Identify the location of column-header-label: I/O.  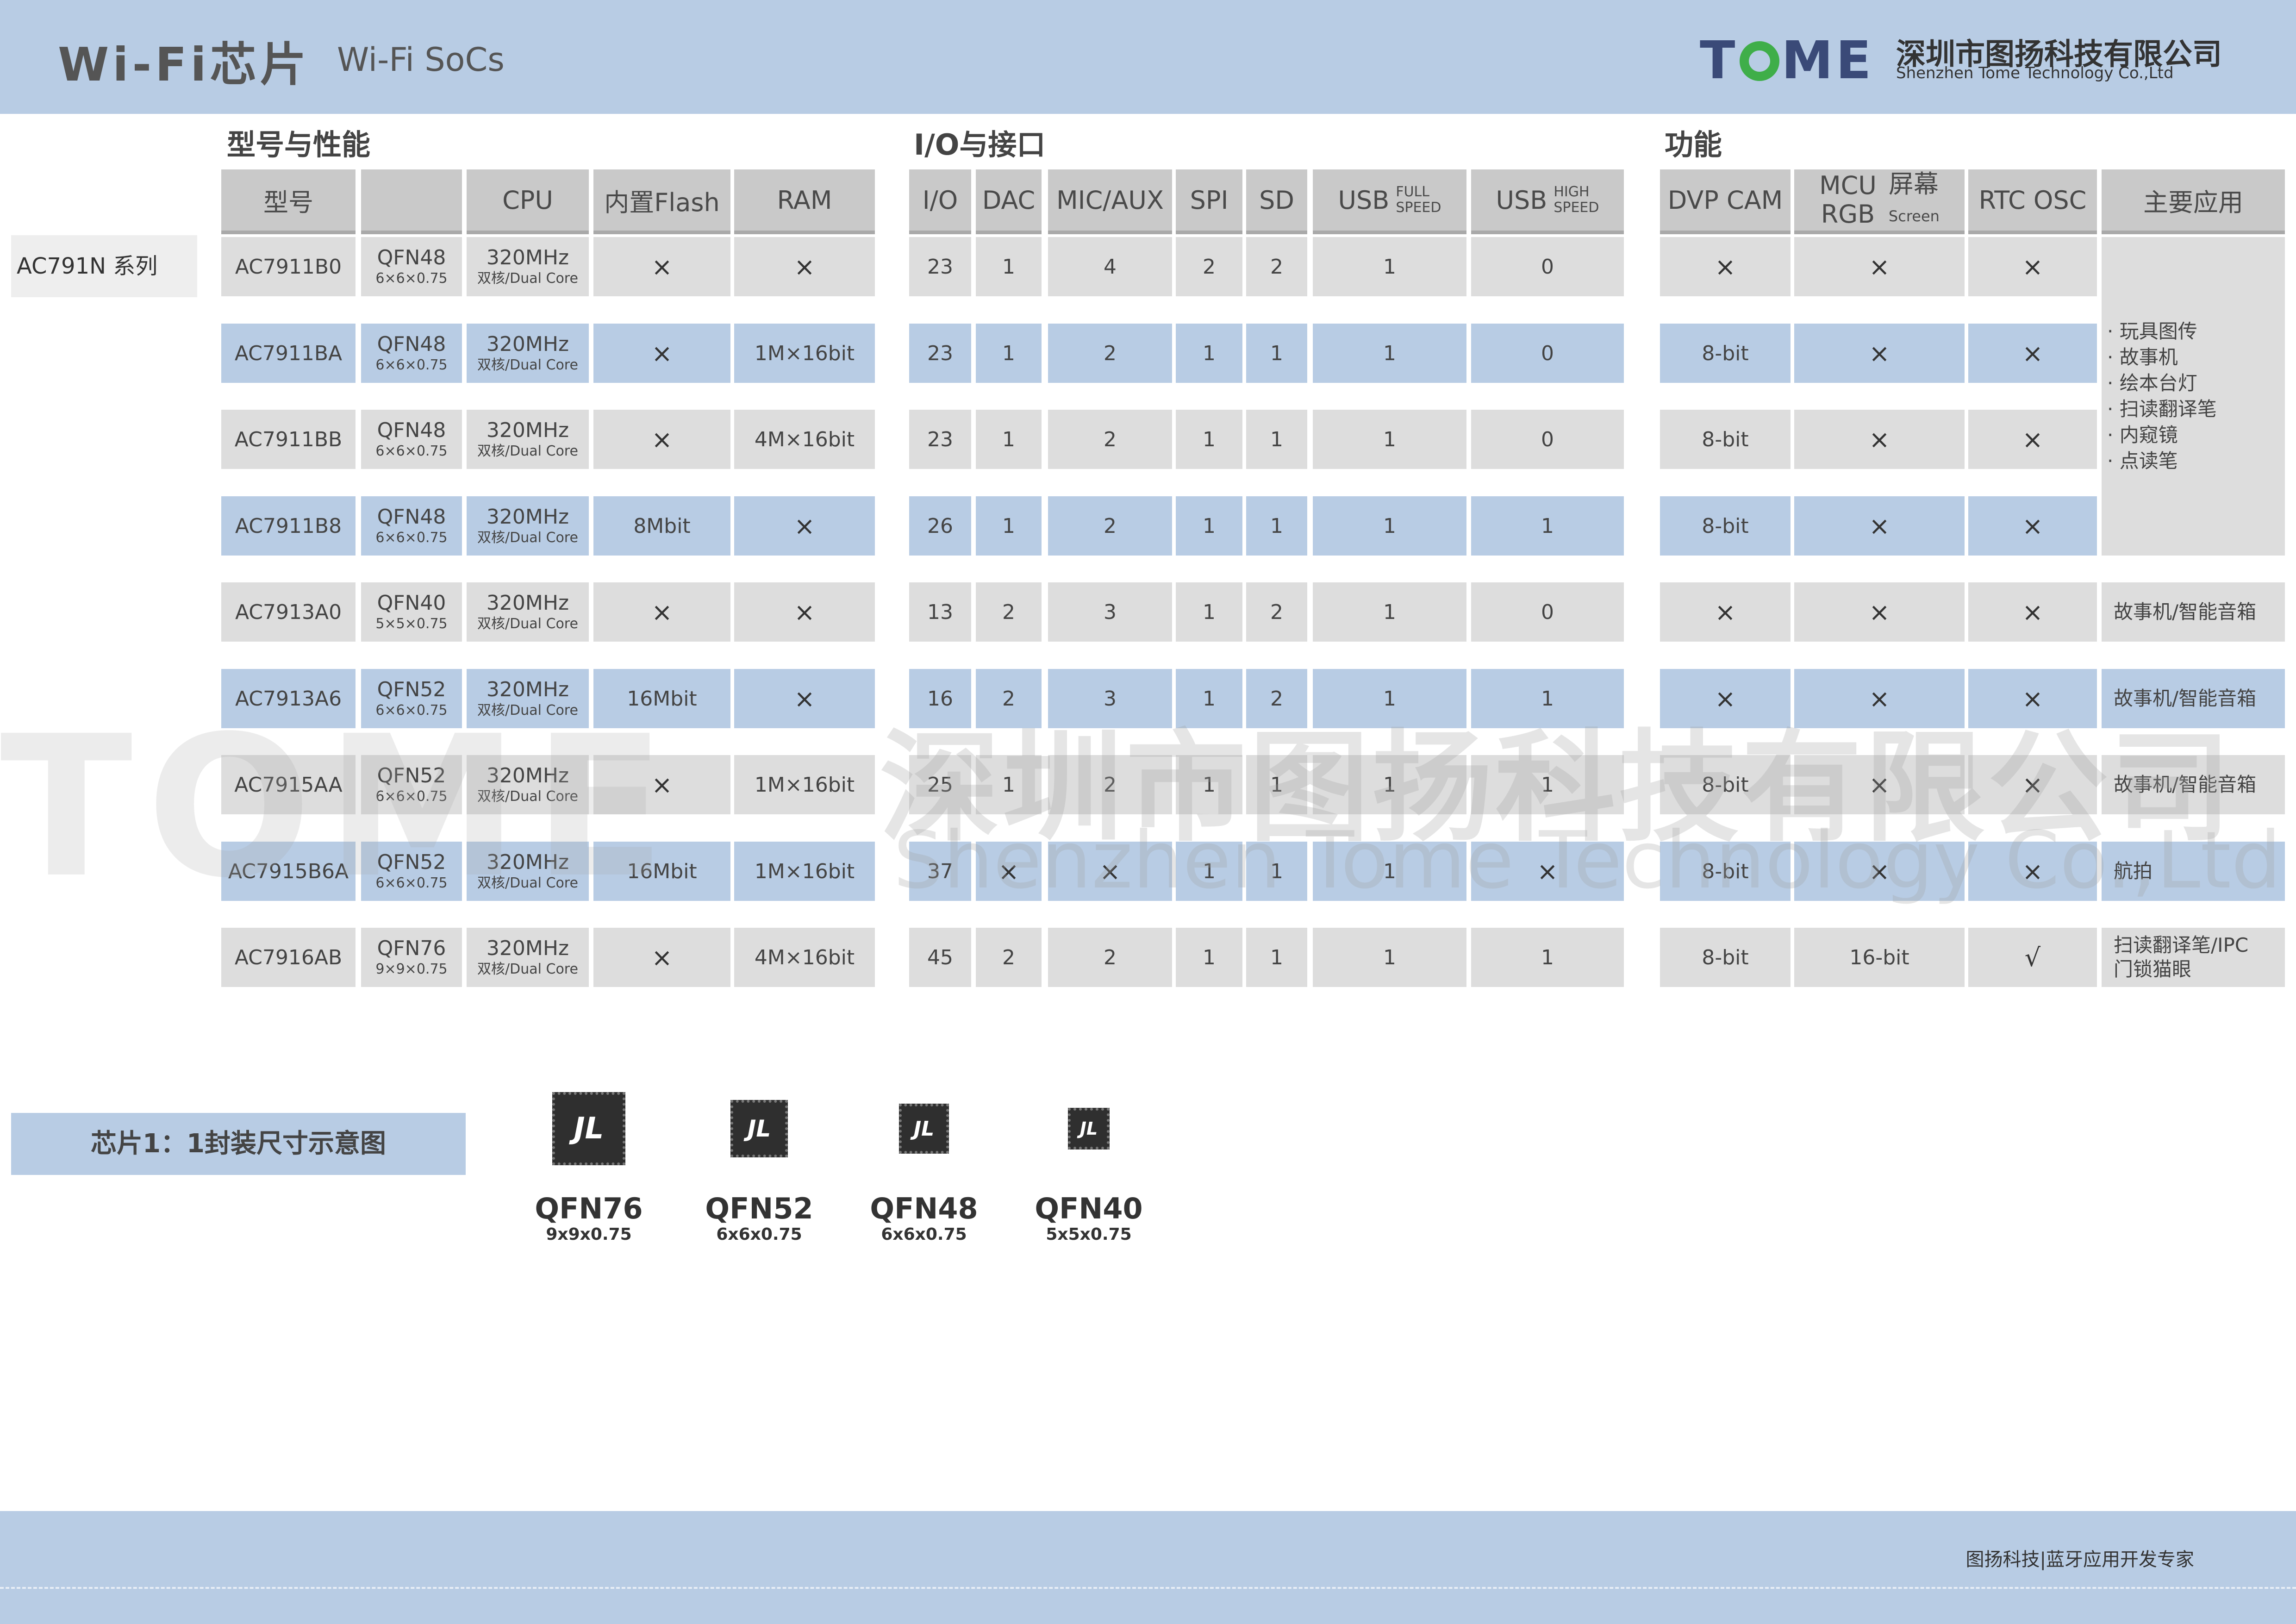
(940, 200).